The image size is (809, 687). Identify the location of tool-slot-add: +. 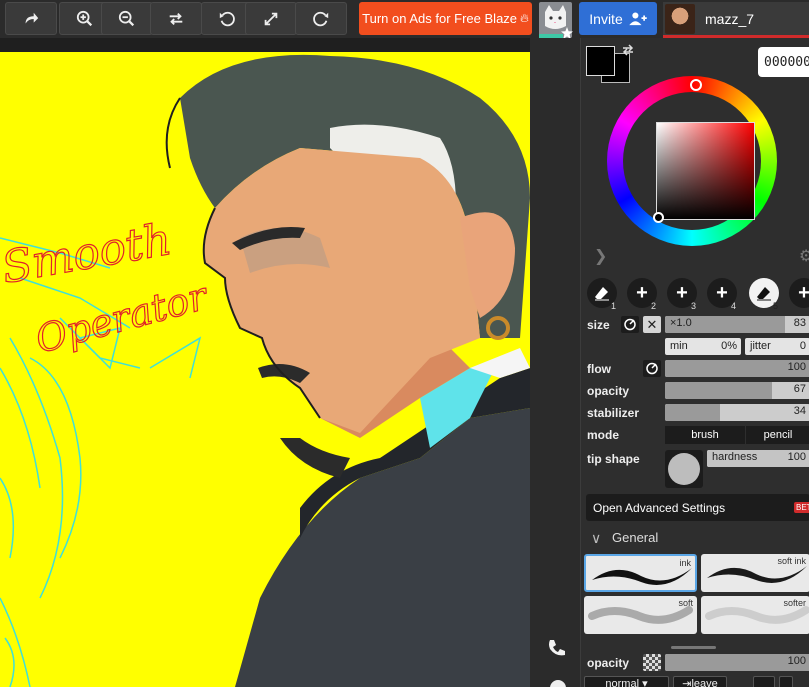
(799, 293).